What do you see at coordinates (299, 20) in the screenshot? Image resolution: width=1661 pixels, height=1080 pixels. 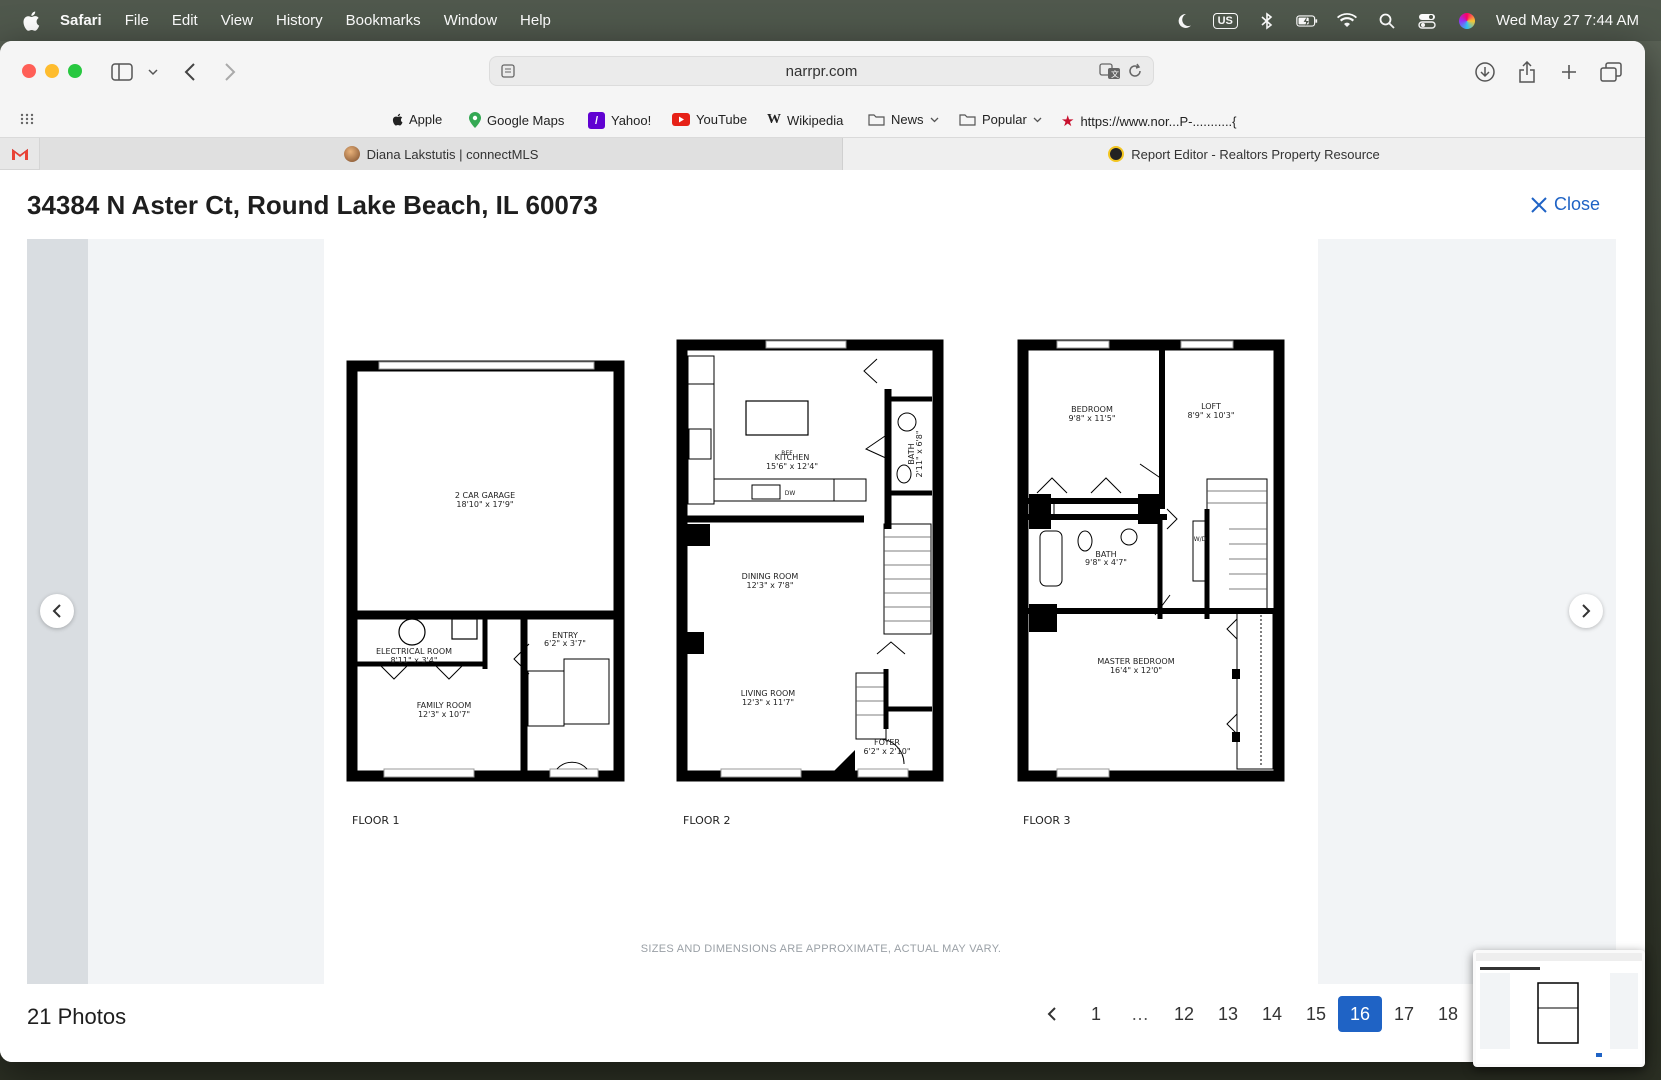 I see `menu-history: History` at bounding box center [299, 20].